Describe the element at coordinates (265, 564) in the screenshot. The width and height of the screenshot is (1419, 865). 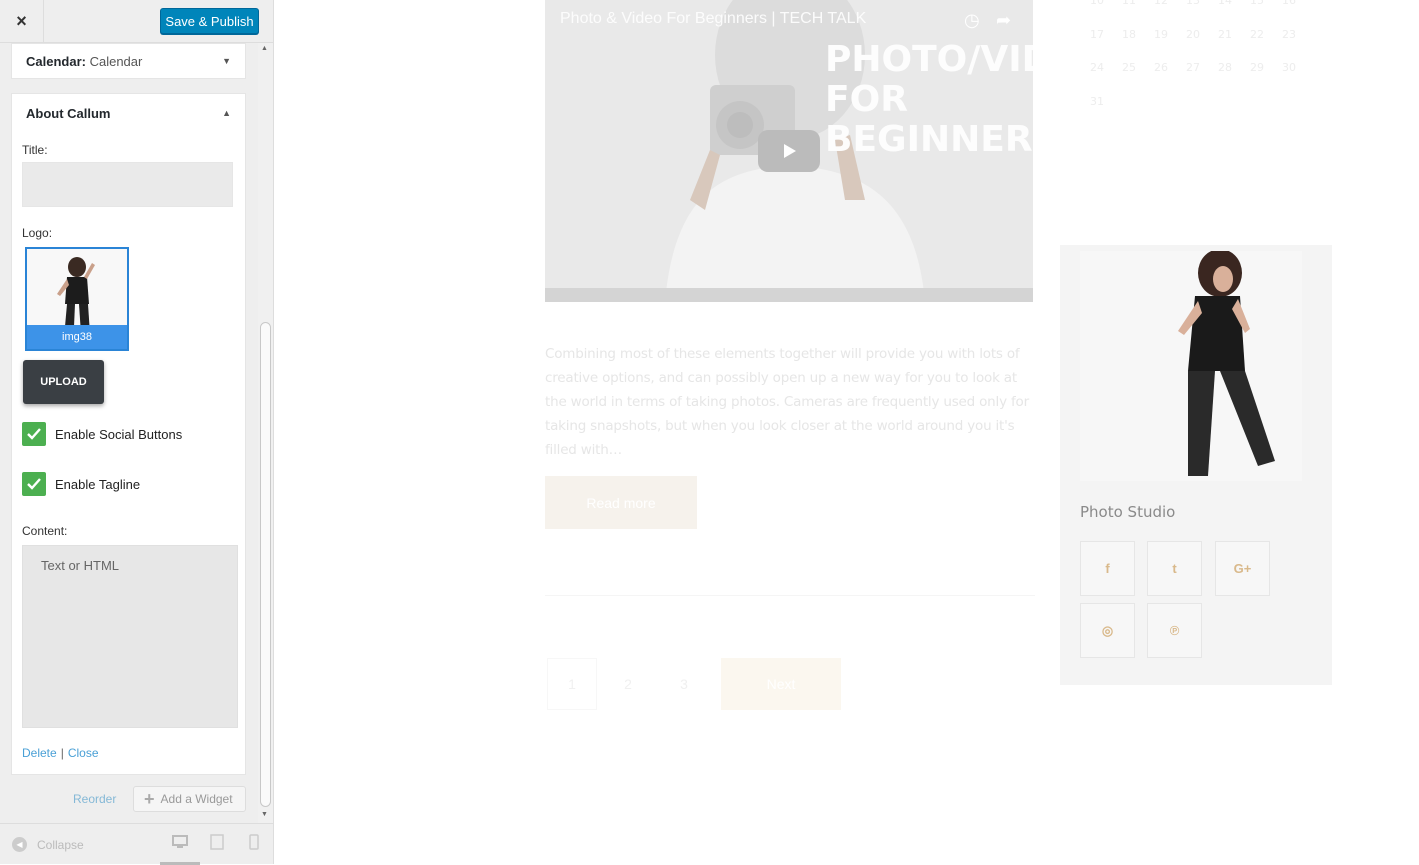
I see `scrollbar-thumb` at that location.